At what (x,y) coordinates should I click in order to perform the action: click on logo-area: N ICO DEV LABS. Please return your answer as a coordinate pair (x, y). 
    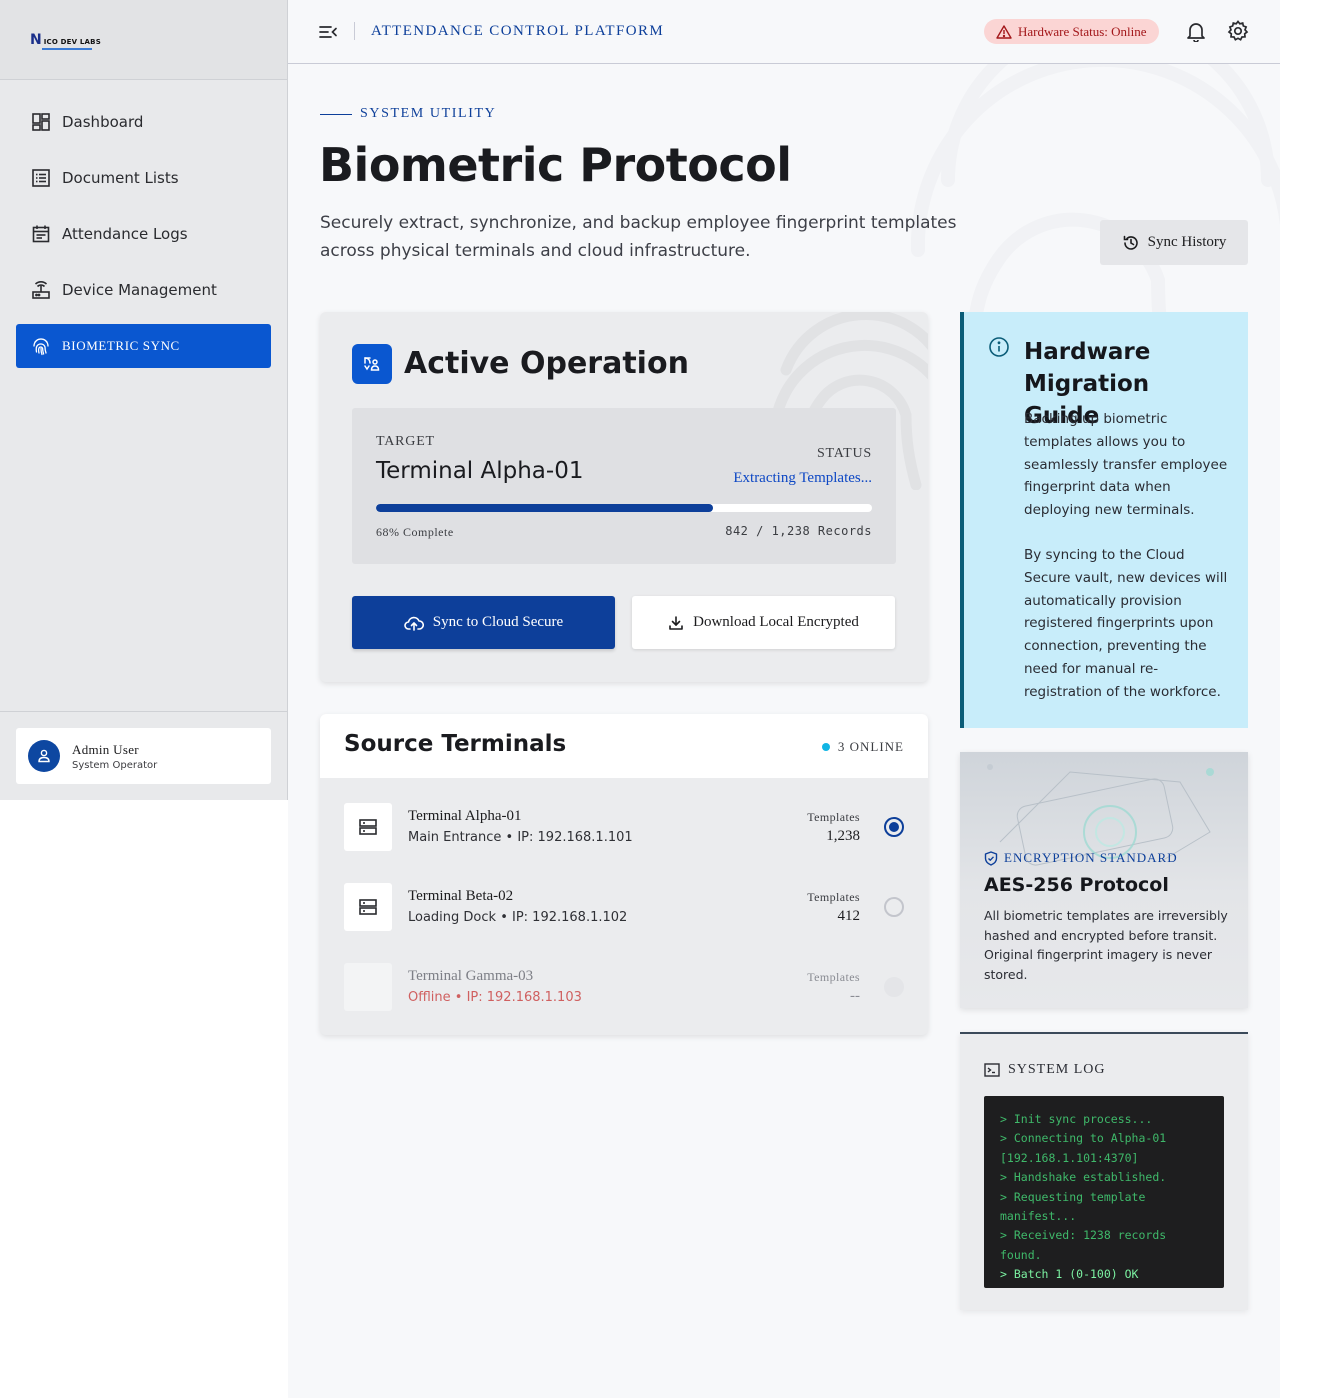
    Looking at the image, I should click on (143, 40).